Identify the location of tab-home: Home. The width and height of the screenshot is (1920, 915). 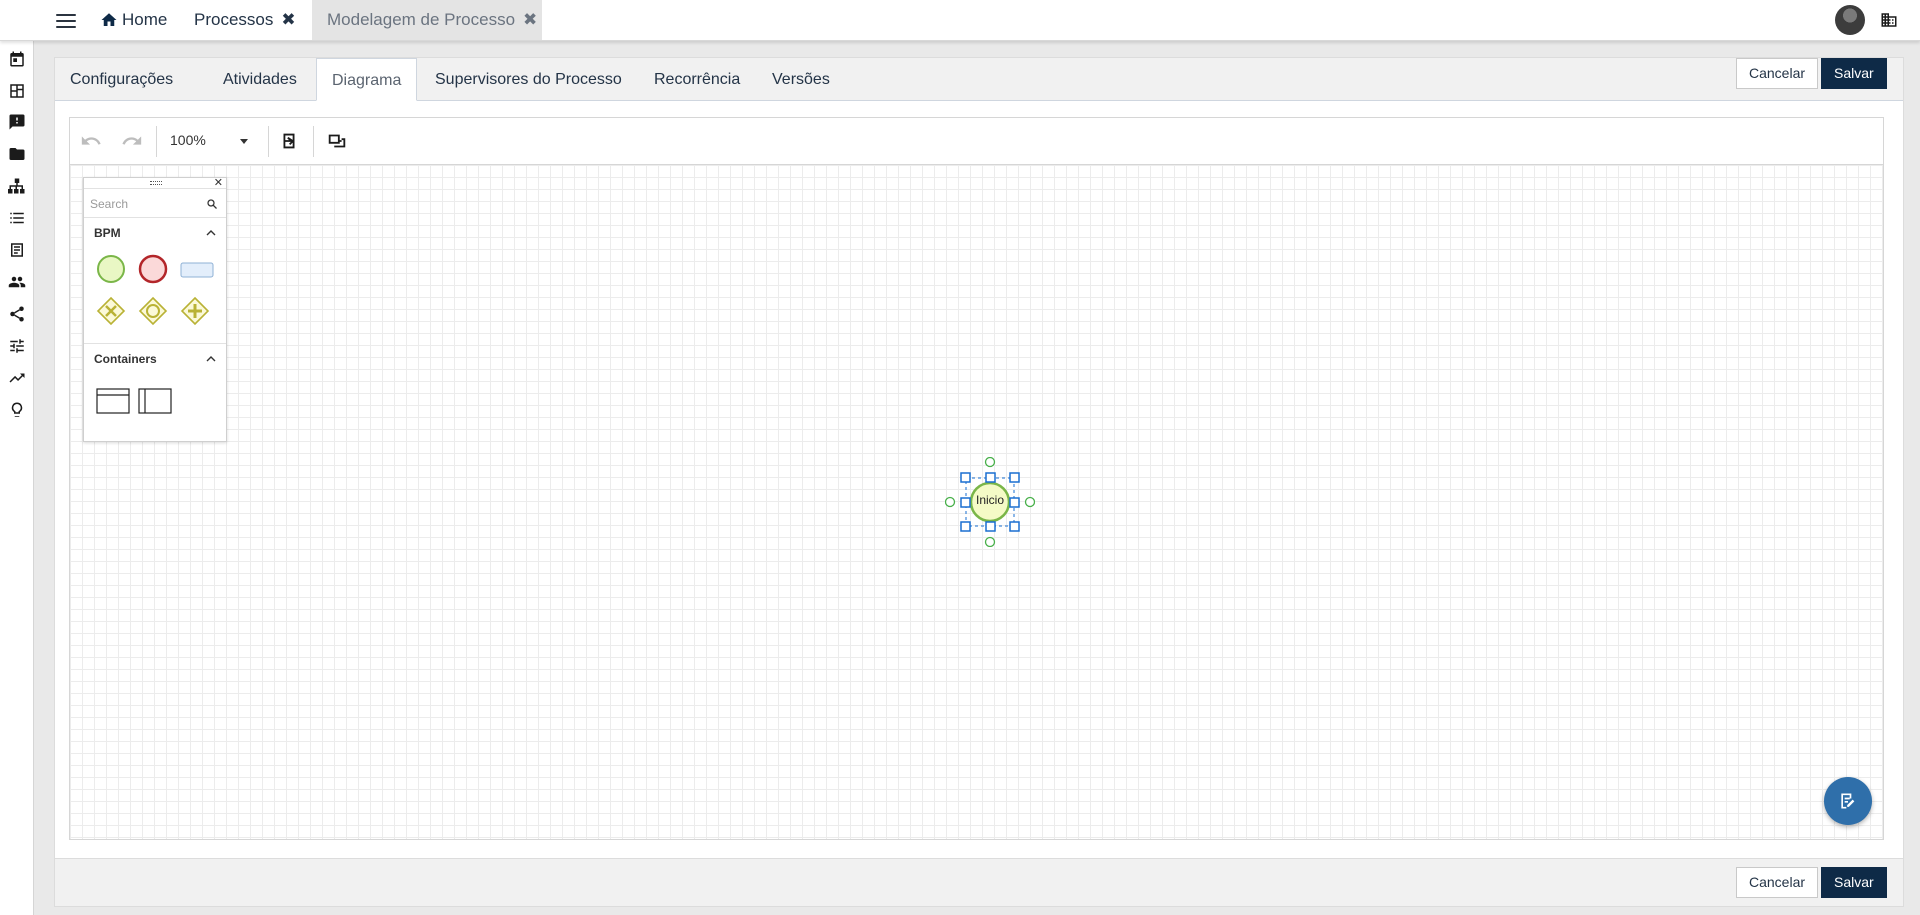
(133, 20).